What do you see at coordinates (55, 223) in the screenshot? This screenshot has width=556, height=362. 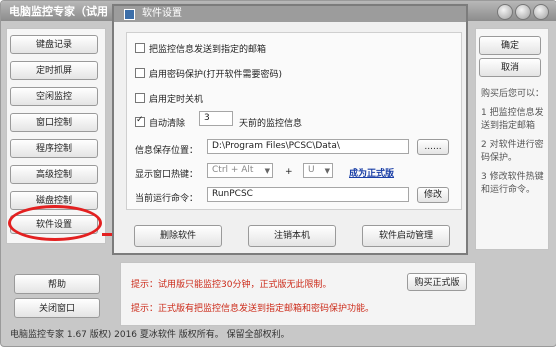 I see `highlight-circle` at bounding box center [55, 223].